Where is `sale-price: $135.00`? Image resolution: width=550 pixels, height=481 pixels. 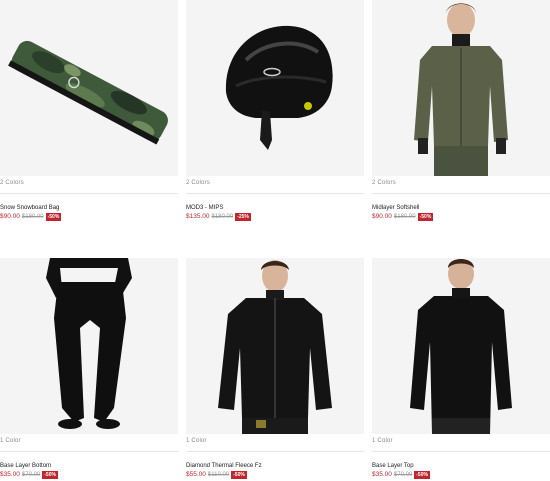
sale-price: $135.00 is located at coordinates (198, 216).